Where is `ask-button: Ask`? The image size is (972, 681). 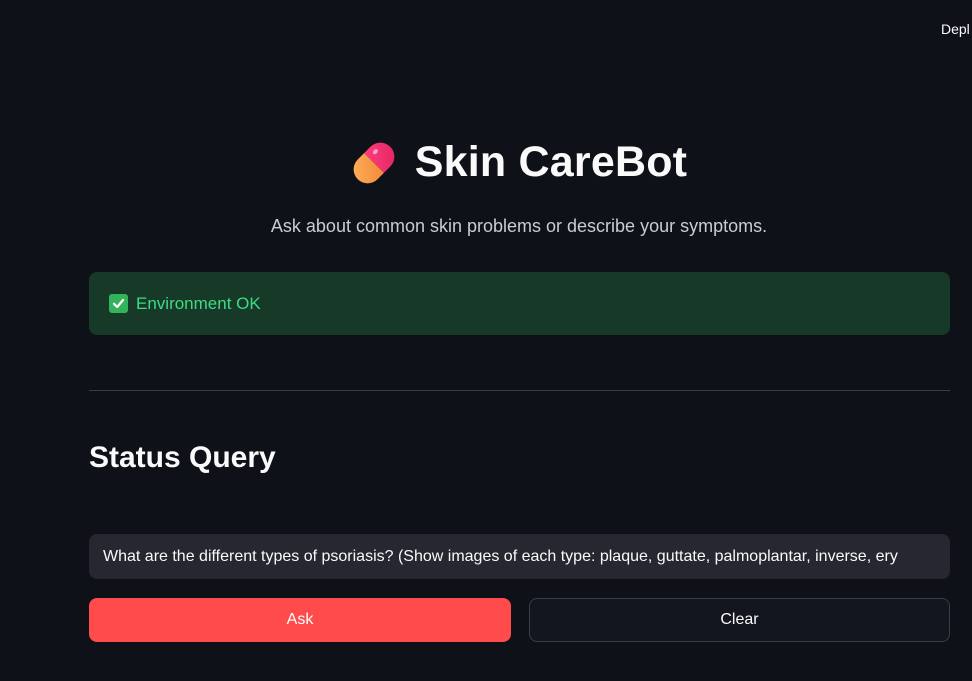
ask-button: Ask is located at coordinates (300, 620).